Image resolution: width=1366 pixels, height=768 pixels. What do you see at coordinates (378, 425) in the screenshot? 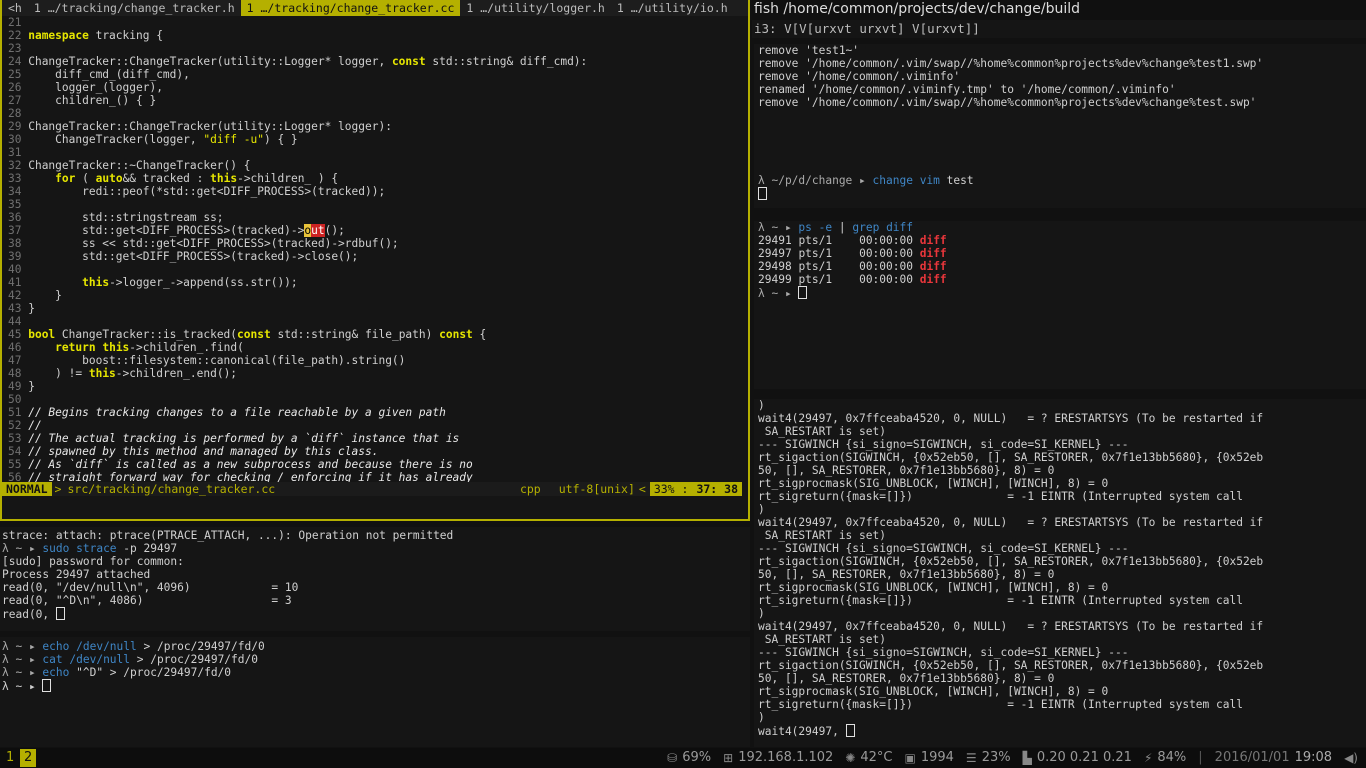
I see `code-line: 52 //` at bounding box center [378, 425].